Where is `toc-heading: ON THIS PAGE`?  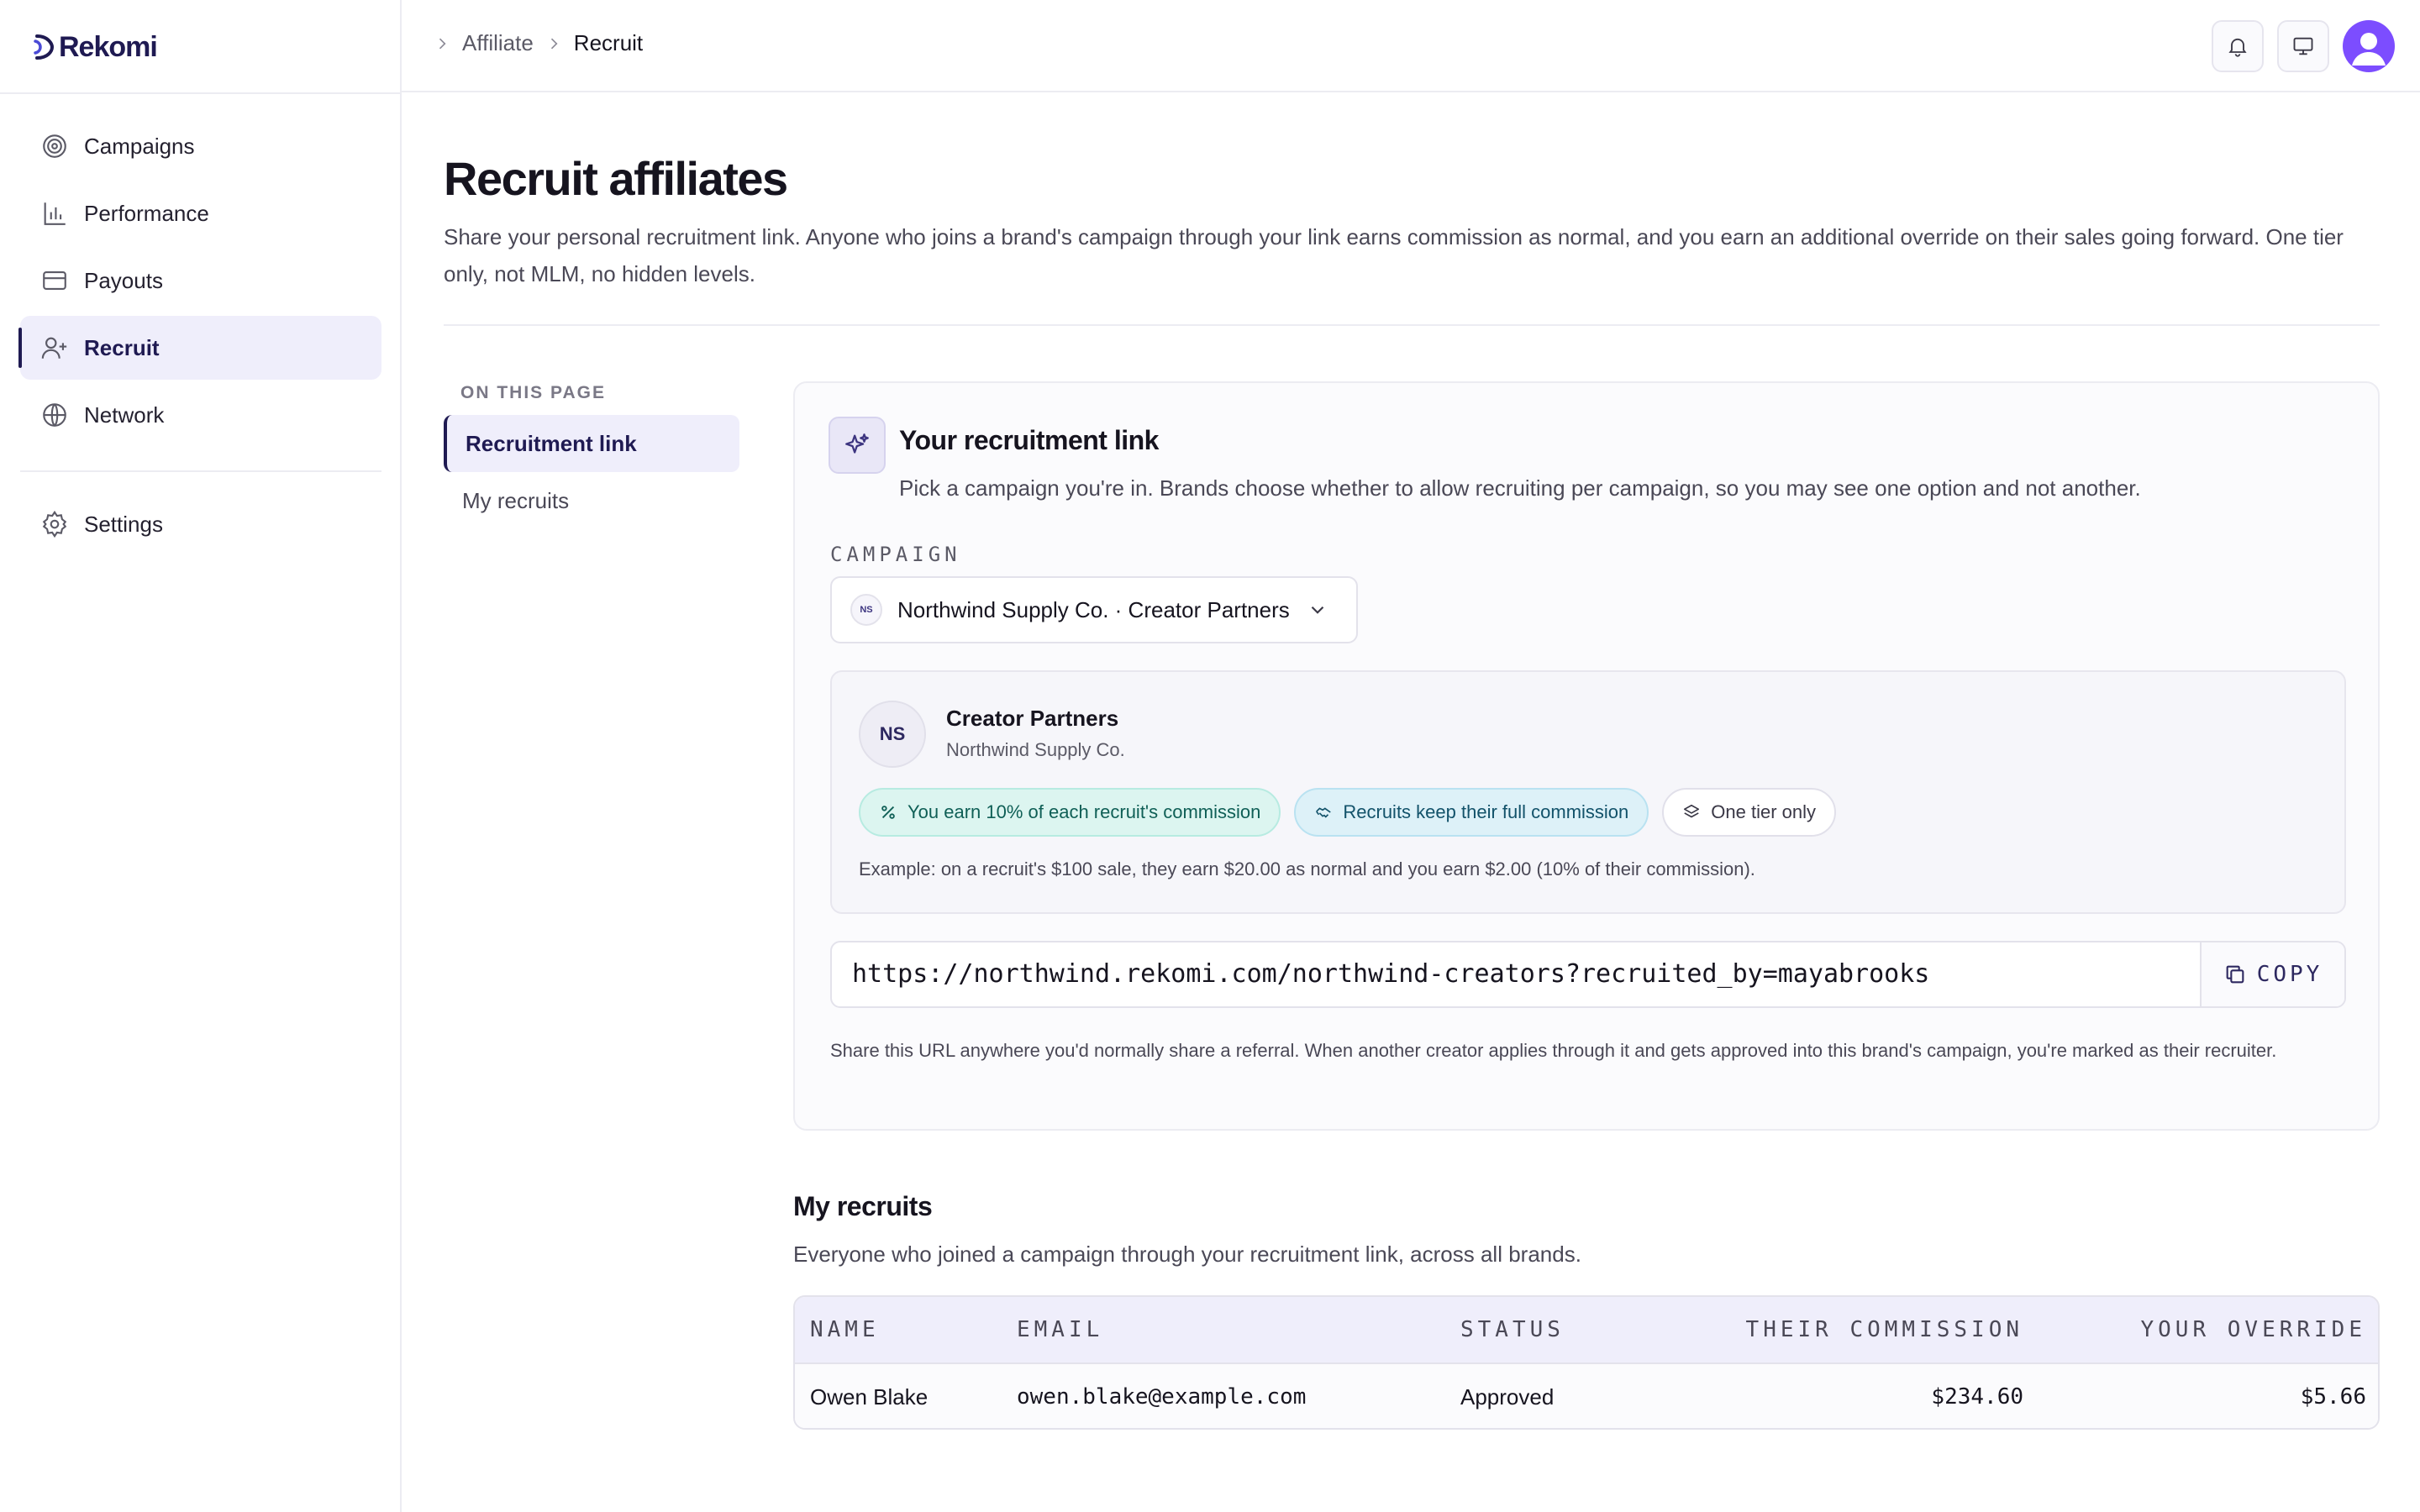 toc-heading: ON THIS PAGE is located at coordinates (533, 392).